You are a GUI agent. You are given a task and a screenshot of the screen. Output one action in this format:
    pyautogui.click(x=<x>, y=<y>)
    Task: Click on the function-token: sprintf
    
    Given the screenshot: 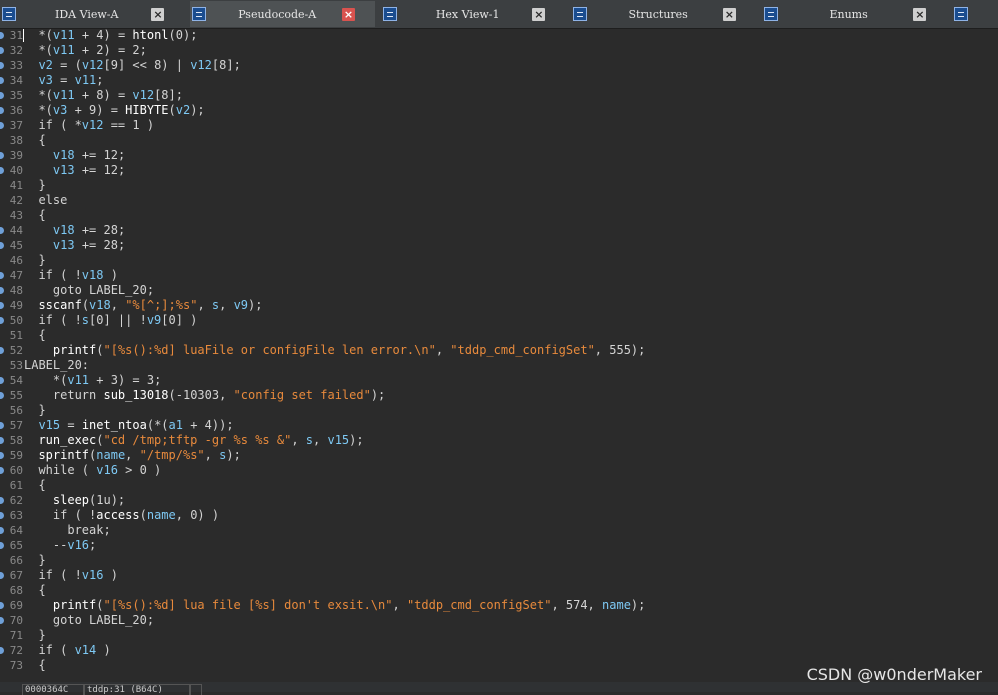 What is the action you would take?
    pyautogui.click(x=63, y=455)
    